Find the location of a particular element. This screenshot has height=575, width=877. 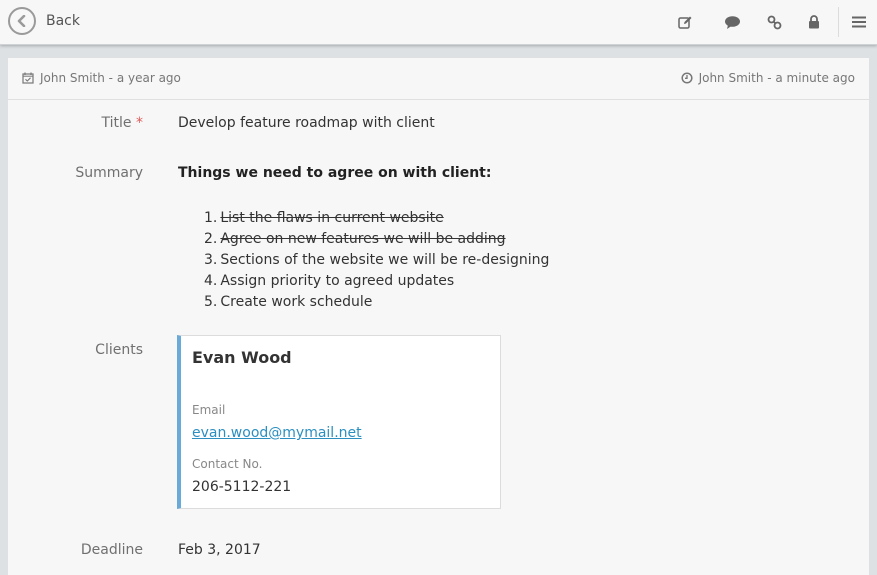

item-number: 1. is located at coordinates (211, 218).